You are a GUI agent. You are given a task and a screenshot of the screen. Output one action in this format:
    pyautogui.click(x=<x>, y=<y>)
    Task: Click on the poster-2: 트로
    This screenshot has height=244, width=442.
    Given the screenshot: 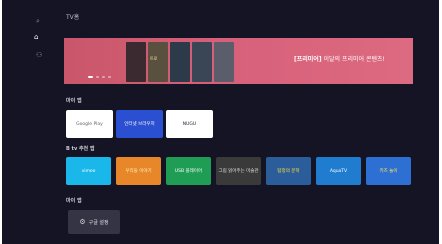 What is the action you would take?
    pyautogui.click(x=158, y=62)
    